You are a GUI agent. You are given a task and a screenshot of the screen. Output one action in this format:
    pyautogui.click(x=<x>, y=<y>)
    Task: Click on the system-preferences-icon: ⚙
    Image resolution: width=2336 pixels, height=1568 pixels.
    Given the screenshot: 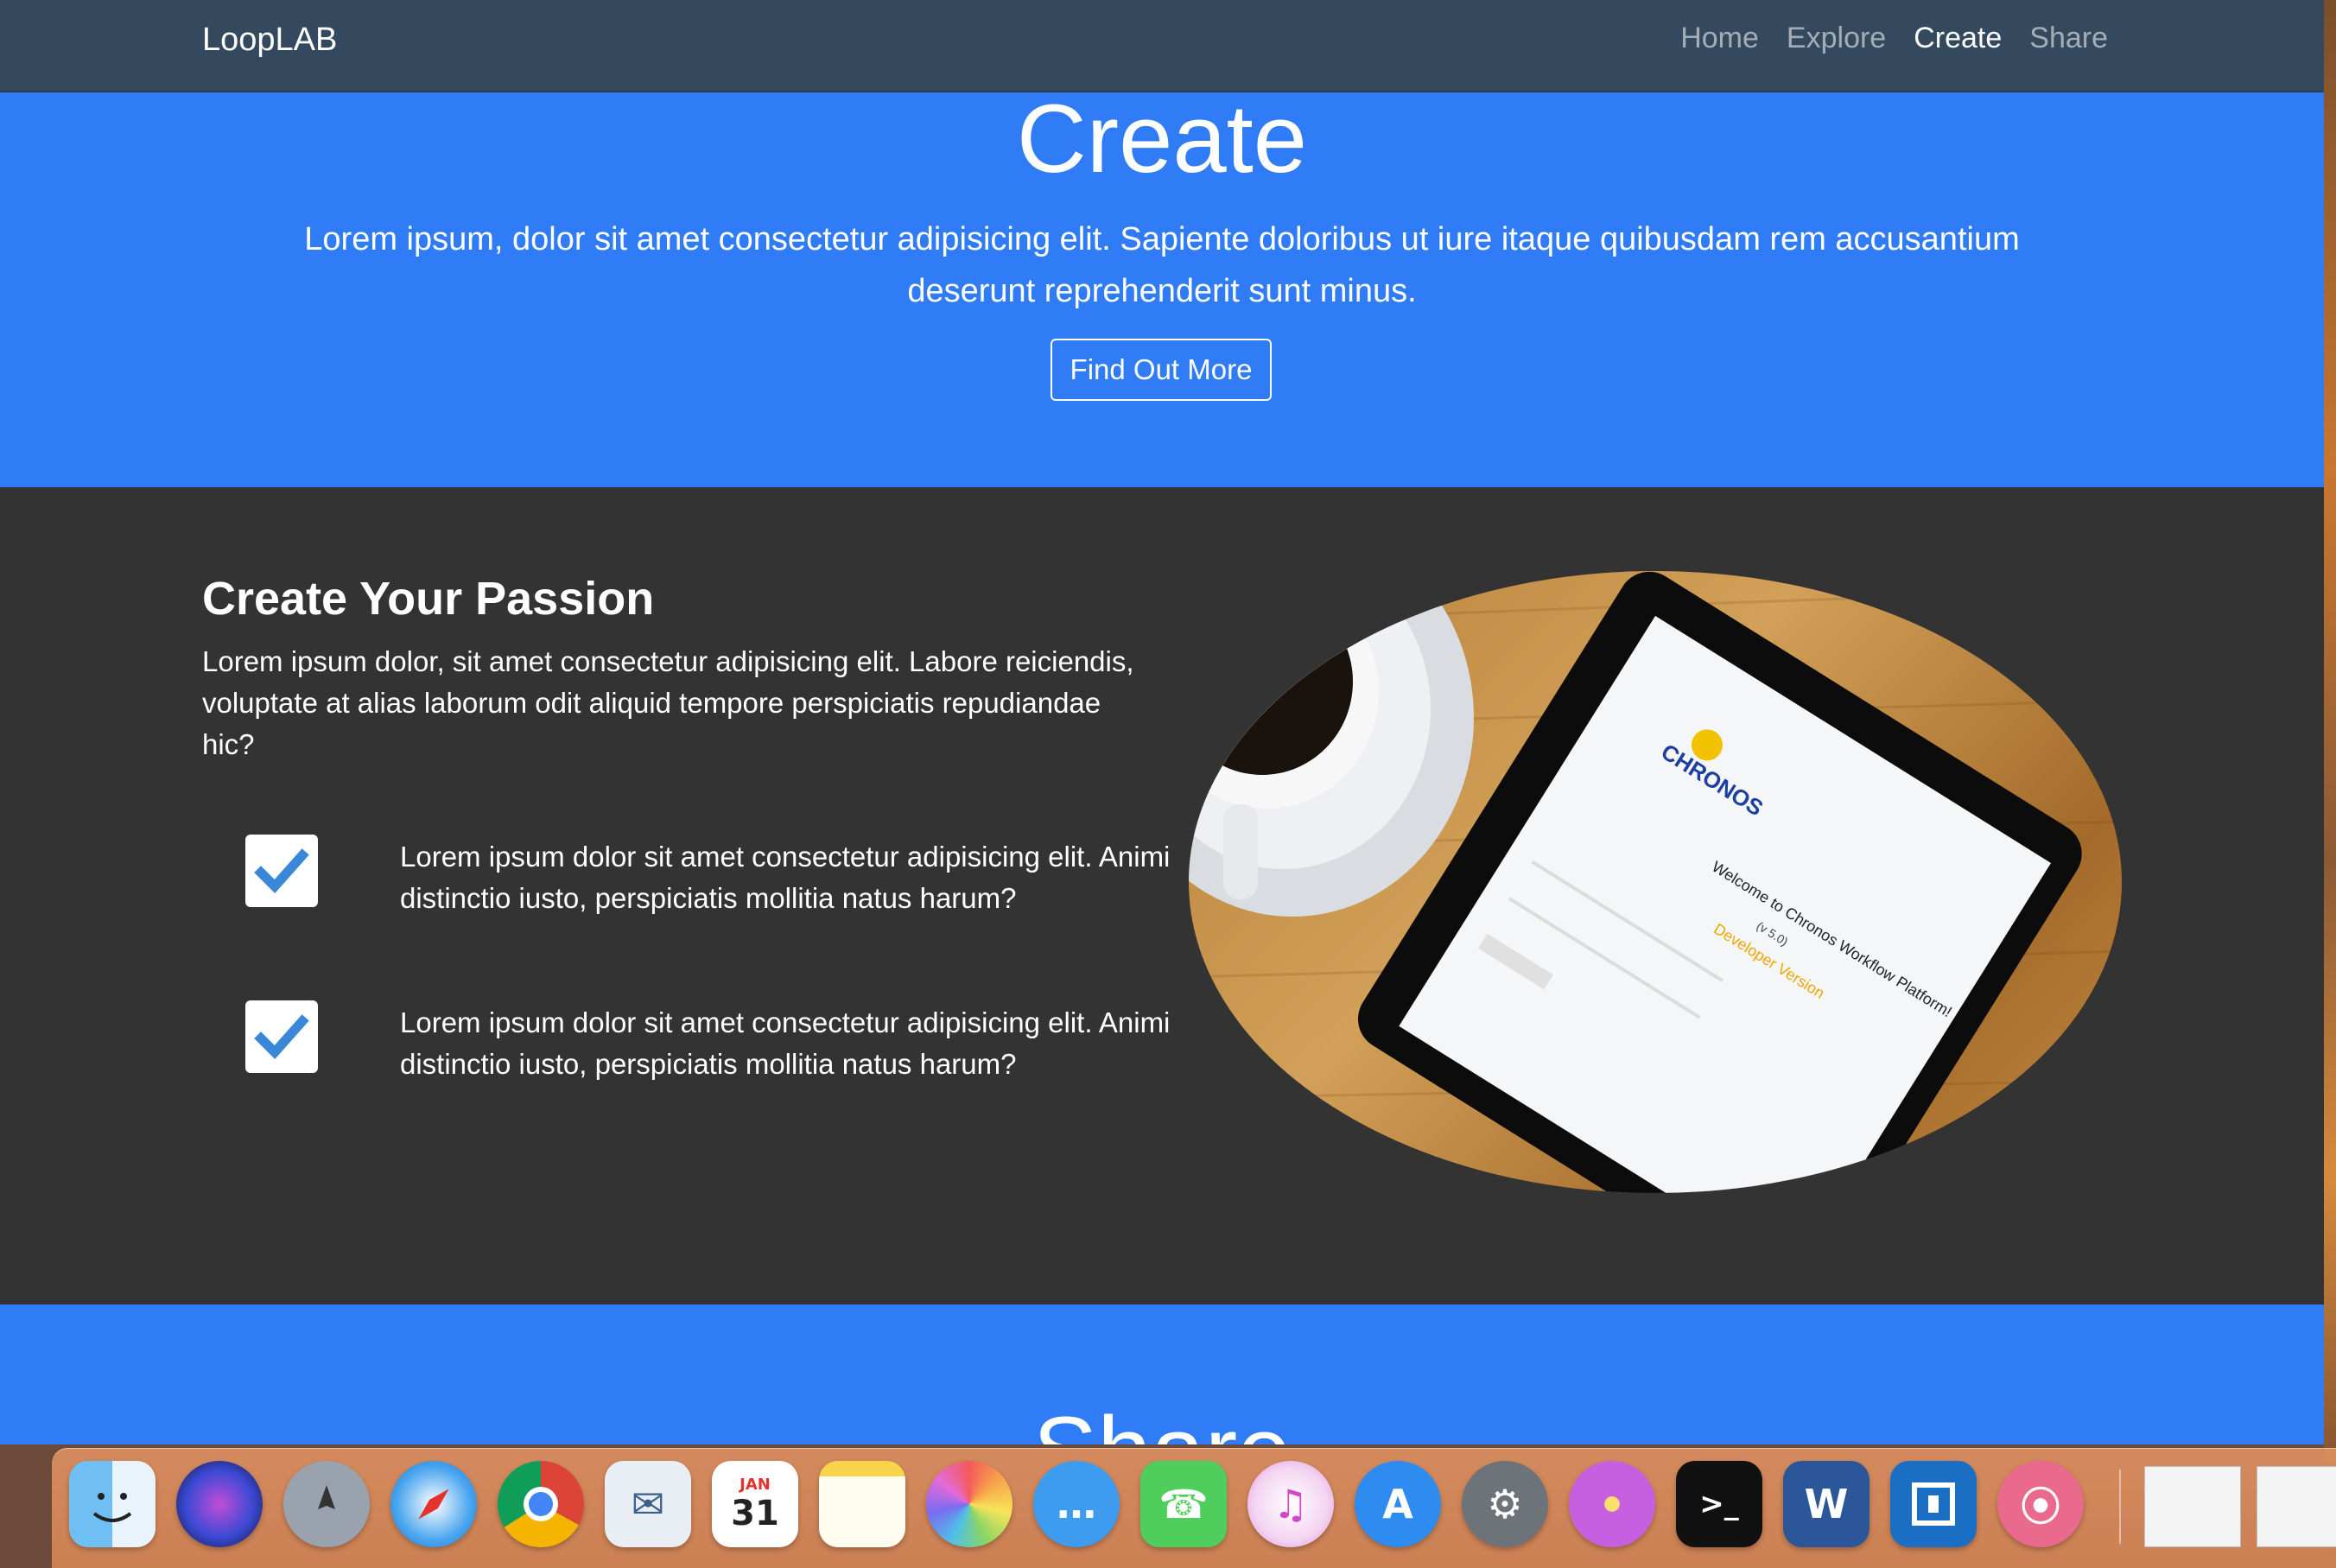 What is the action you would take?
    pyautogui.click(x=1505, y=1504)
    